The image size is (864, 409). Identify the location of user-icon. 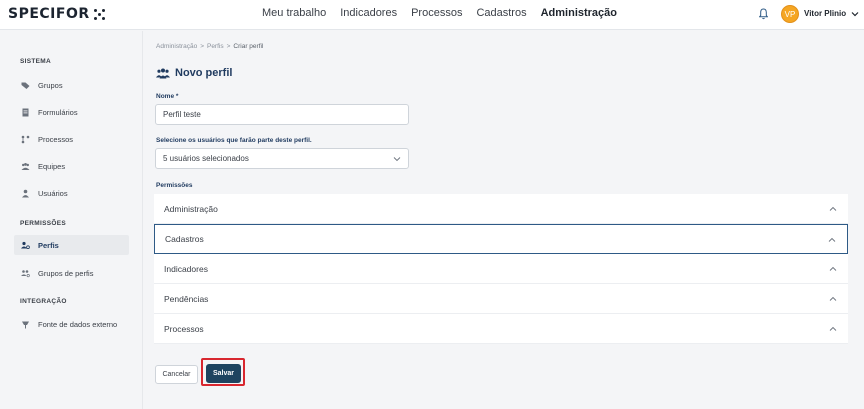
(25, 193).